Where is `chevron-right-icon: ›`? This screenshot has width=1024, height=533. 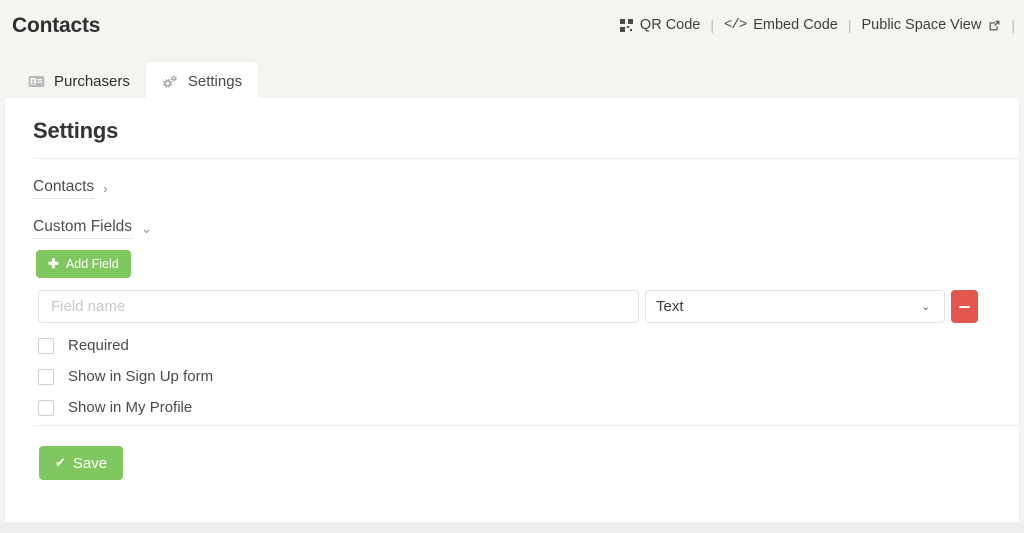 chevron-right-icon: › is located at coordinates (105, 188).